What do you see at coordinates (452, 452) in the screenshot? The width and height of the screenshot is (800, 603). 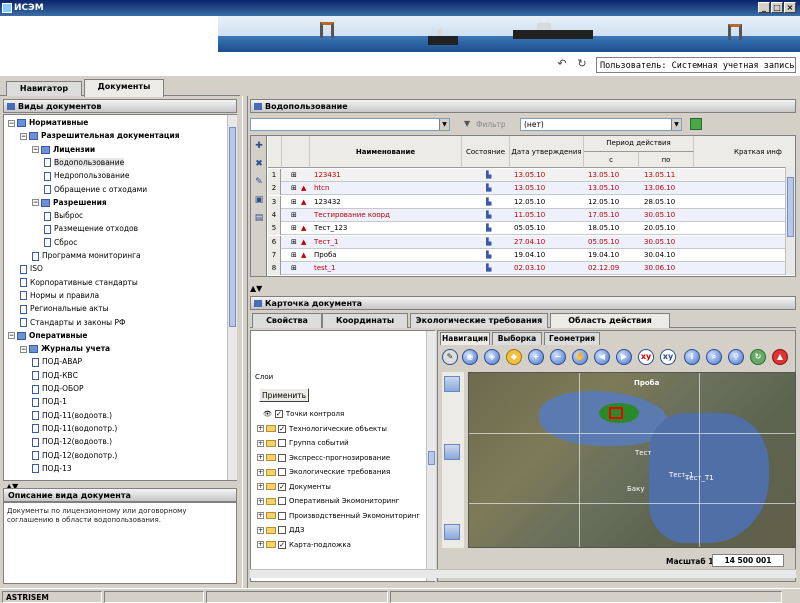 I see `arrow-left-icon` at bounding box center [452, 452].